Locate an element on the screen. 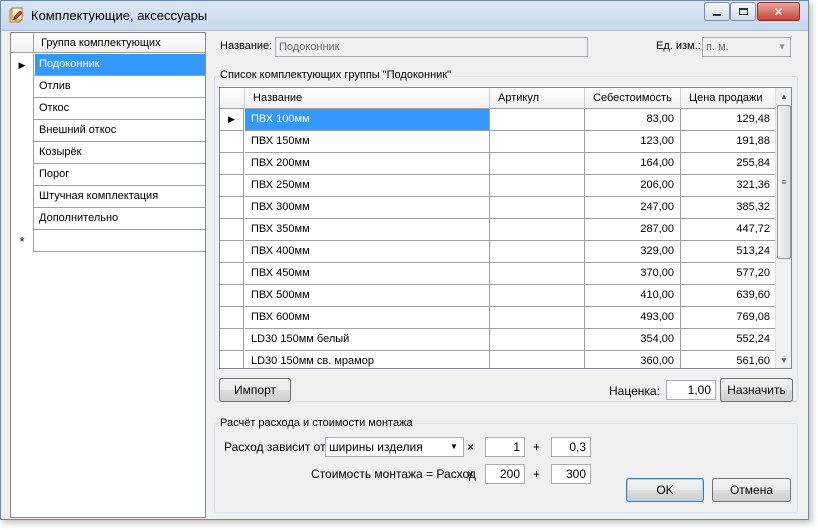  column-header-cost: Себестоимость is located at coordinates (633, 98).